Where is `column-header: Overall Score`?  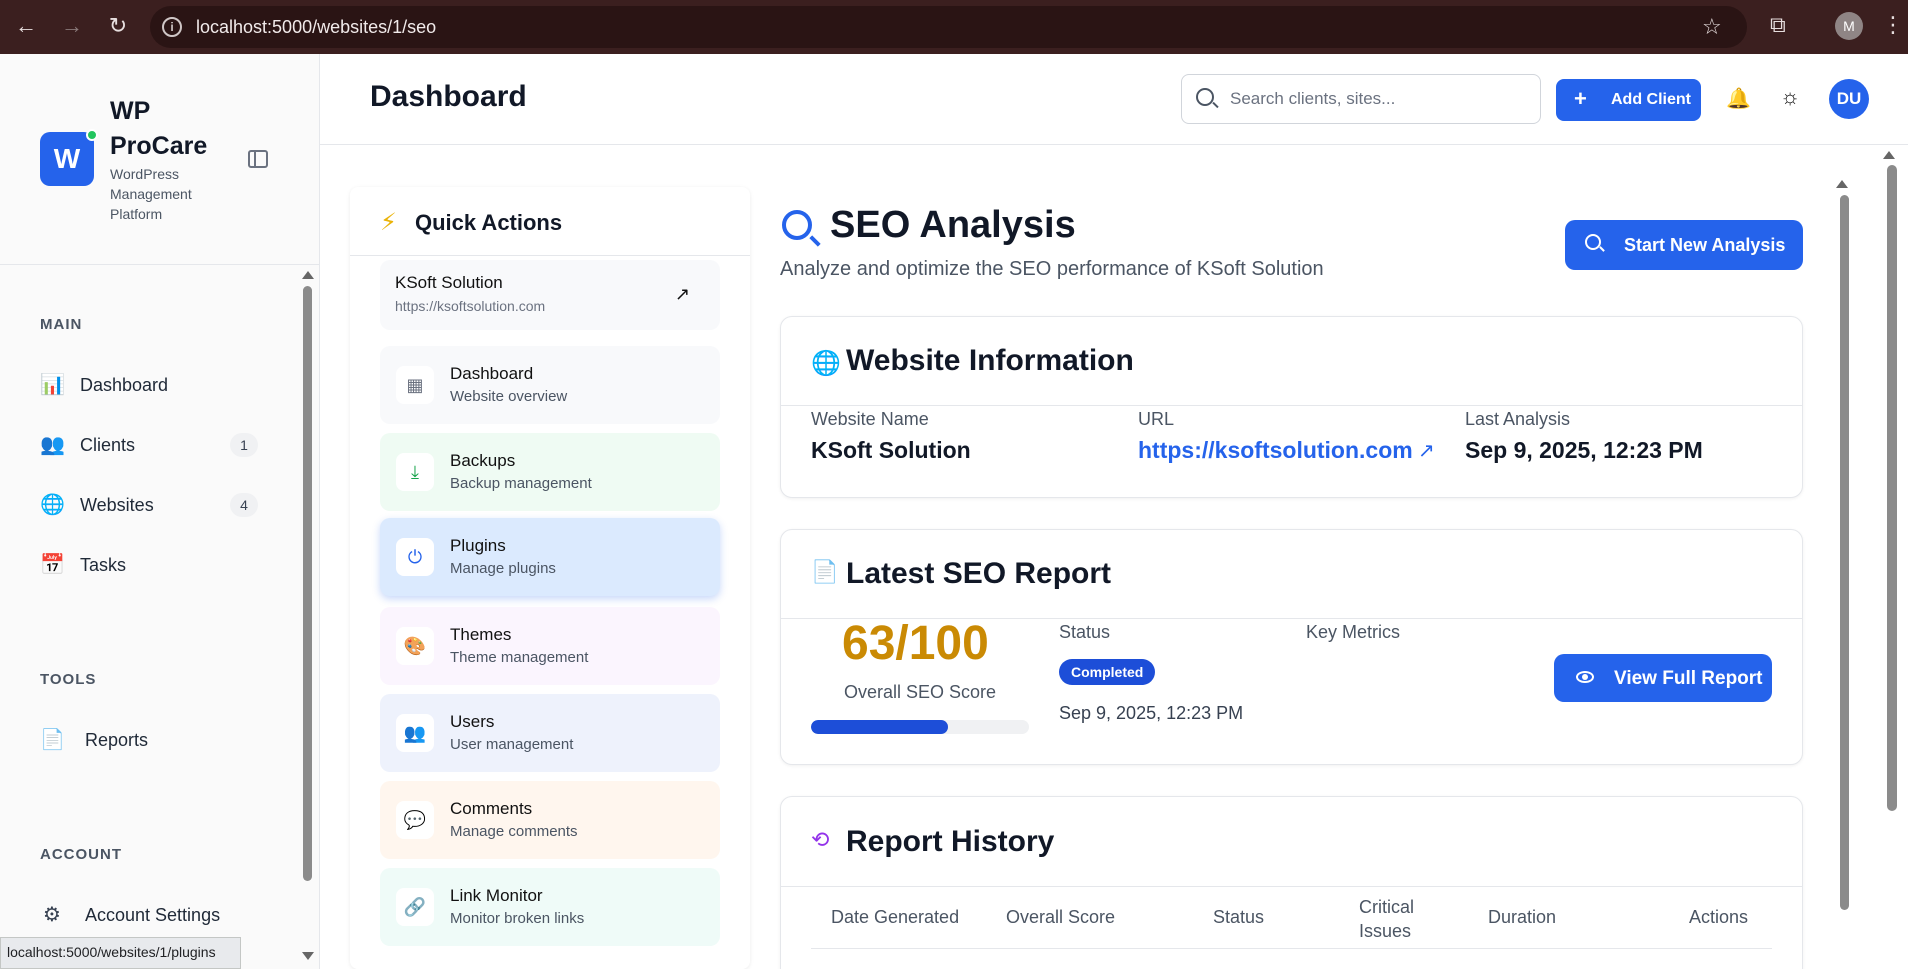 column-header: Overall Score is located at coordinates (1060, 917).